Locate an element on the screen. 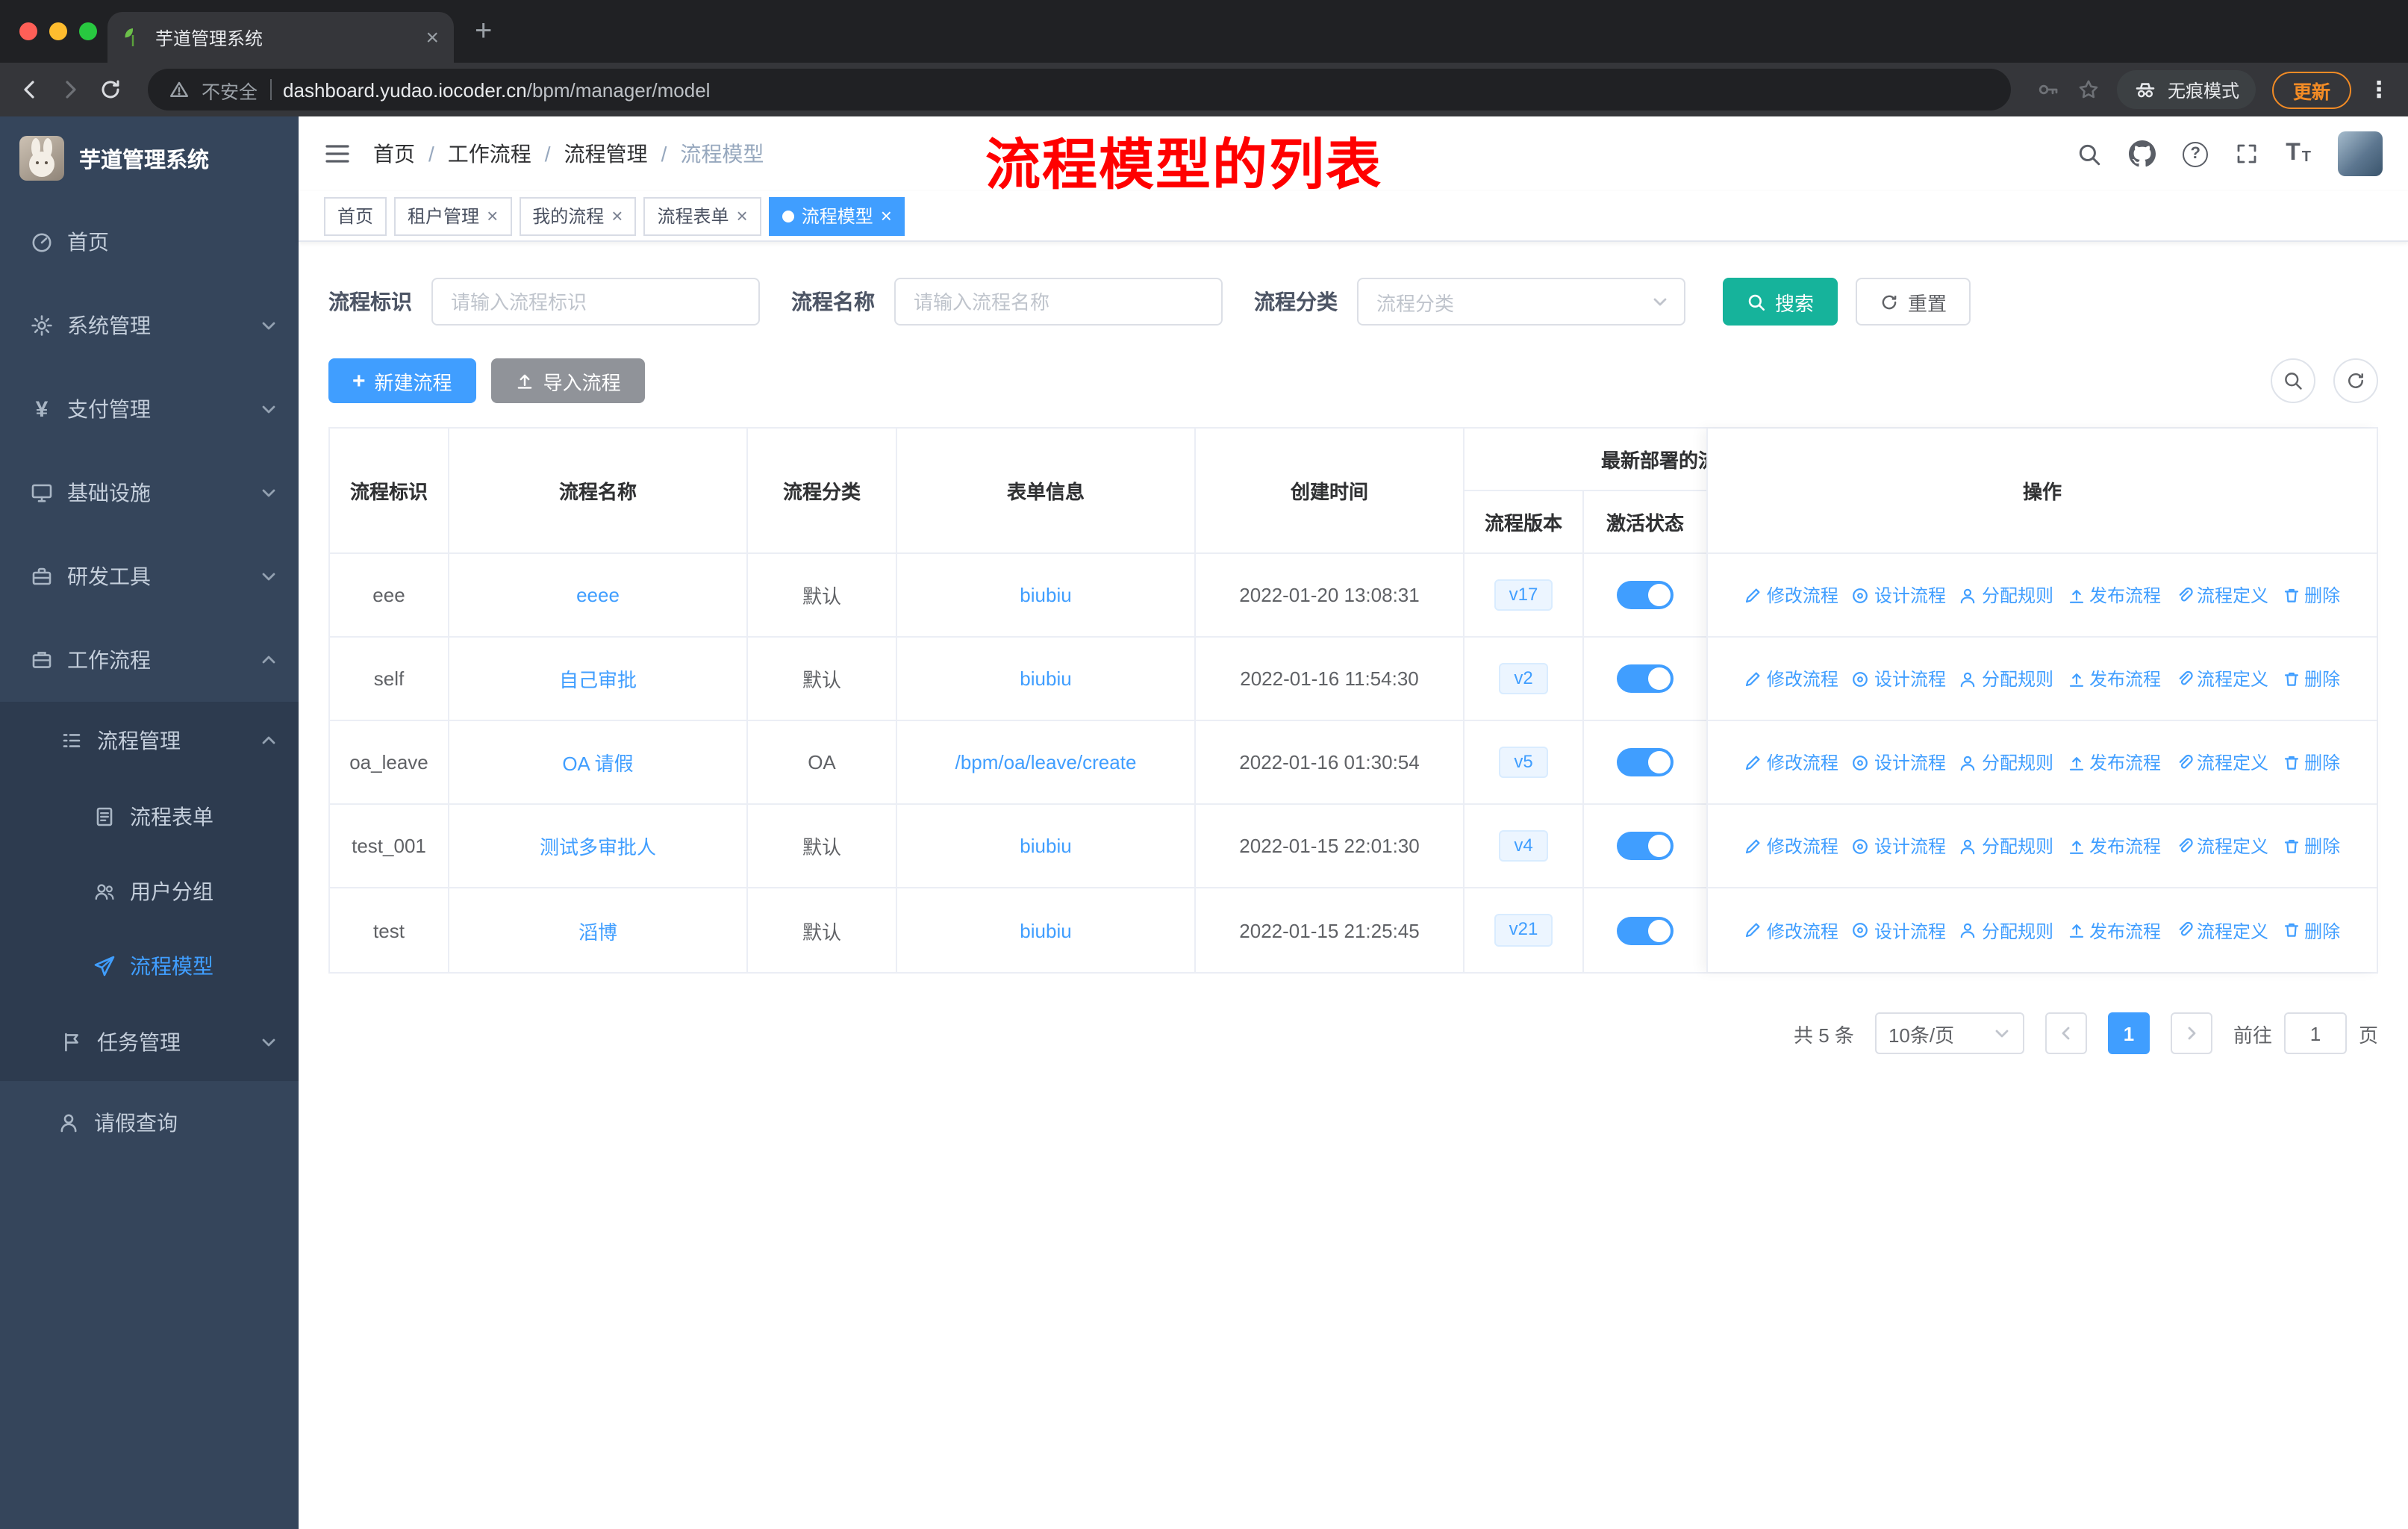 This screenshot has width=2408, height=1529. sidebar-item-leave-query: 请假查询 is located at coordinates (149, 1123).